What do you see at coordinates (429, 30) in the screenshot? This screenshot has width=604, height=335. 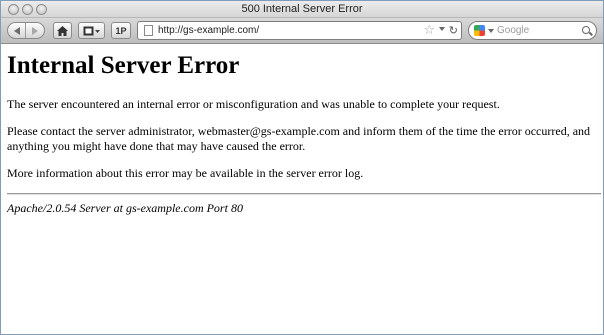 I see `bookmark-star-icon: ☆` at bounding box center [429, 30].